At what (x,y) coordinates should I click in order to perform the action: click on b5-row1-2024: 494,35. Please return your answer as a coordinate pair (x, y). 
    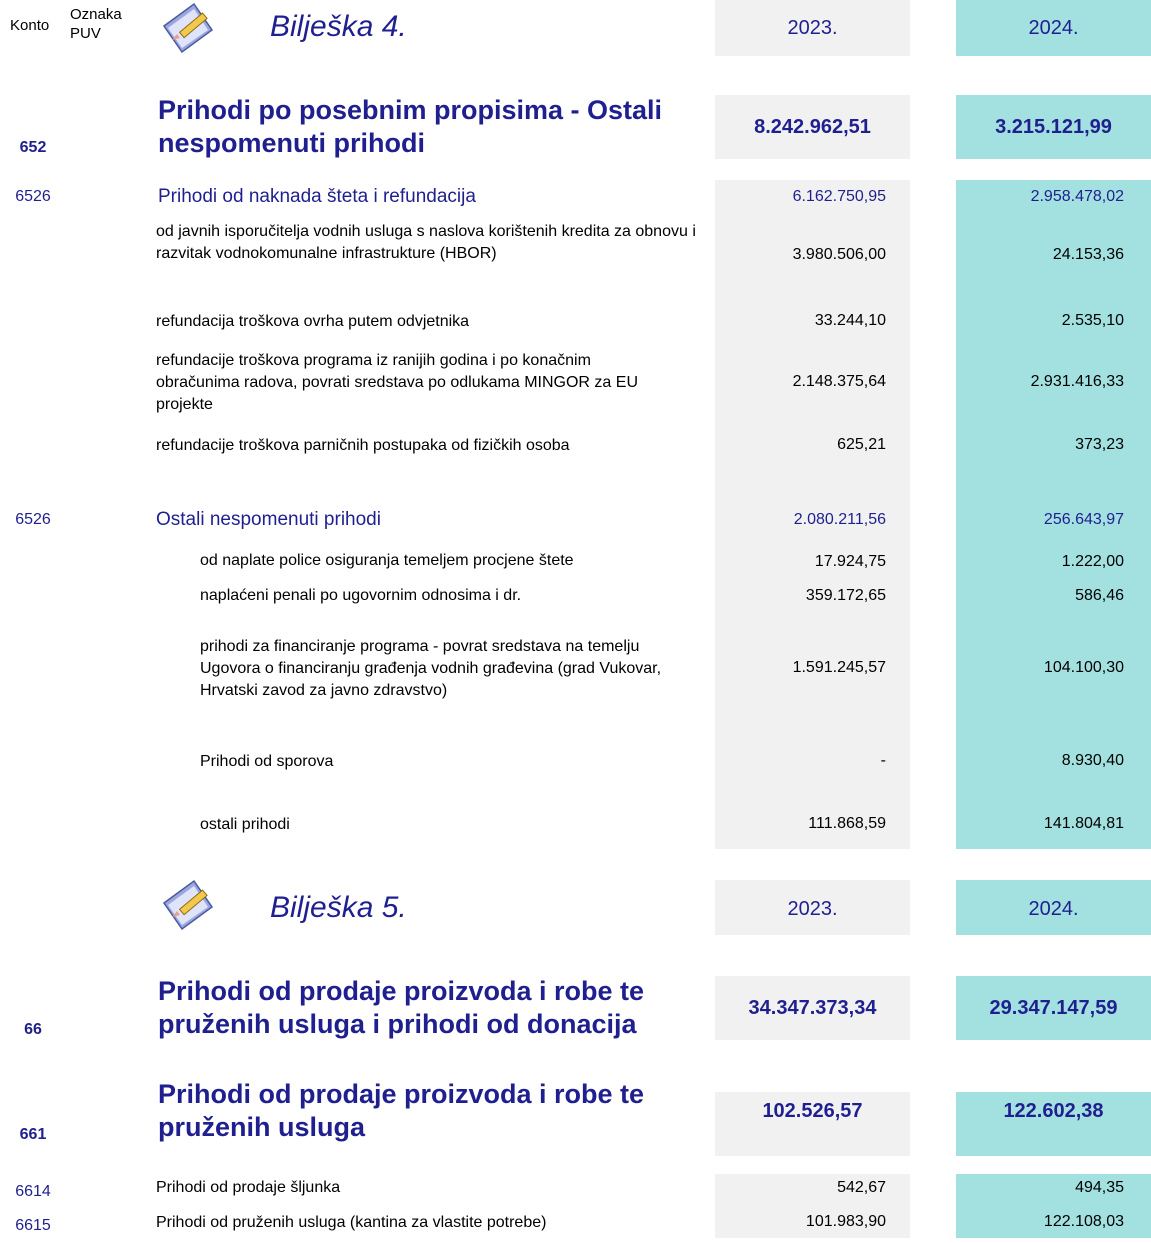
    Looking at the image, I should click on (1099, 1187).